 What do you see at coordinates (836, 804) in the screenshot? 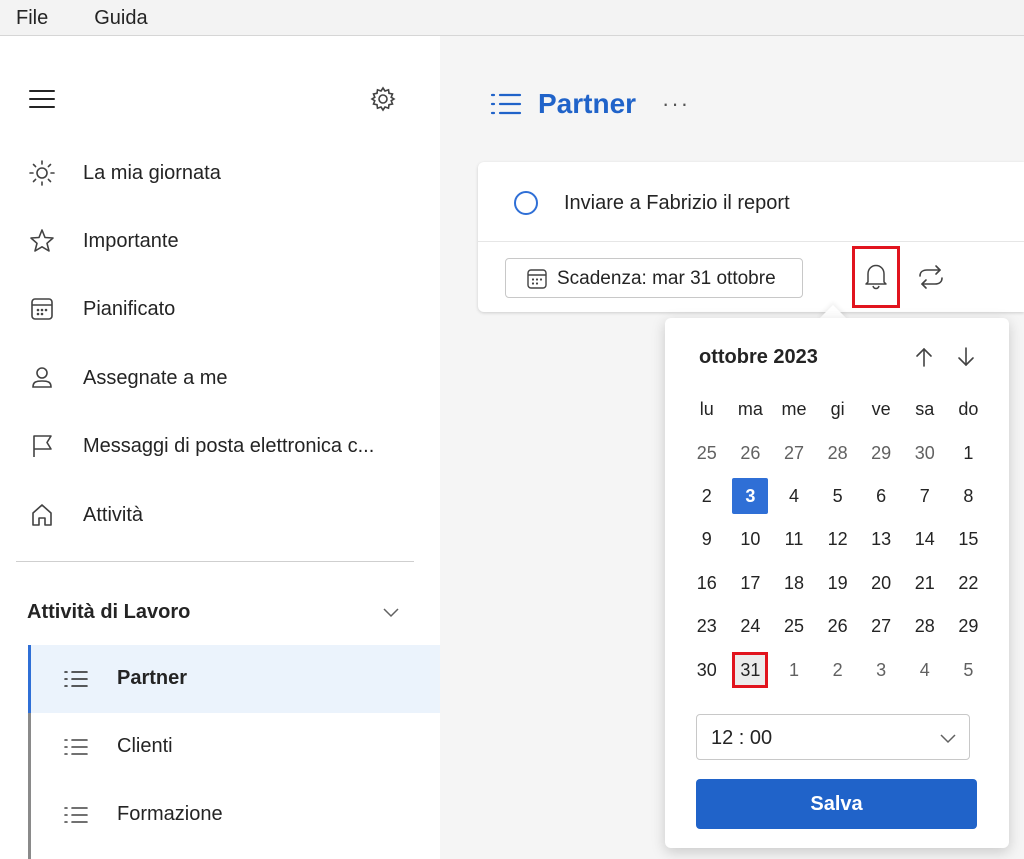
I see `save-button: Salva` at bounding box center [836, 804].